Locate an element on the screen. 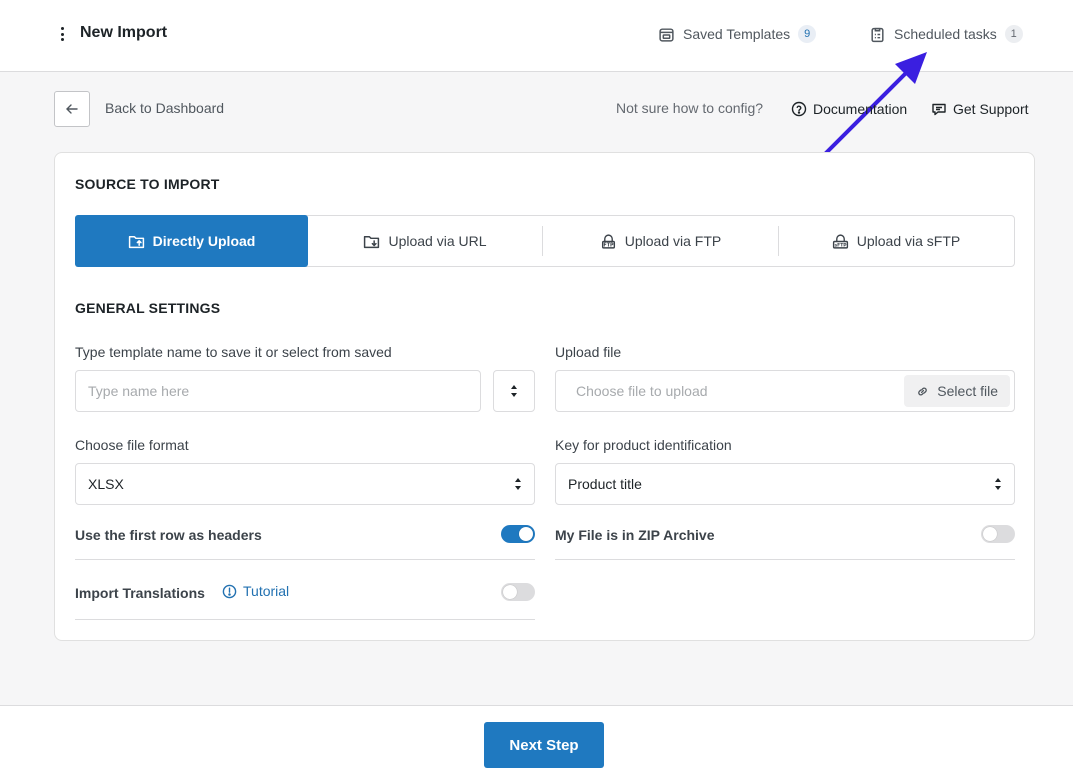 Image resolution: width=1073 pixels, height=784 pixels. tab-label: Upload via FTP is located at coordinates (673, 241).